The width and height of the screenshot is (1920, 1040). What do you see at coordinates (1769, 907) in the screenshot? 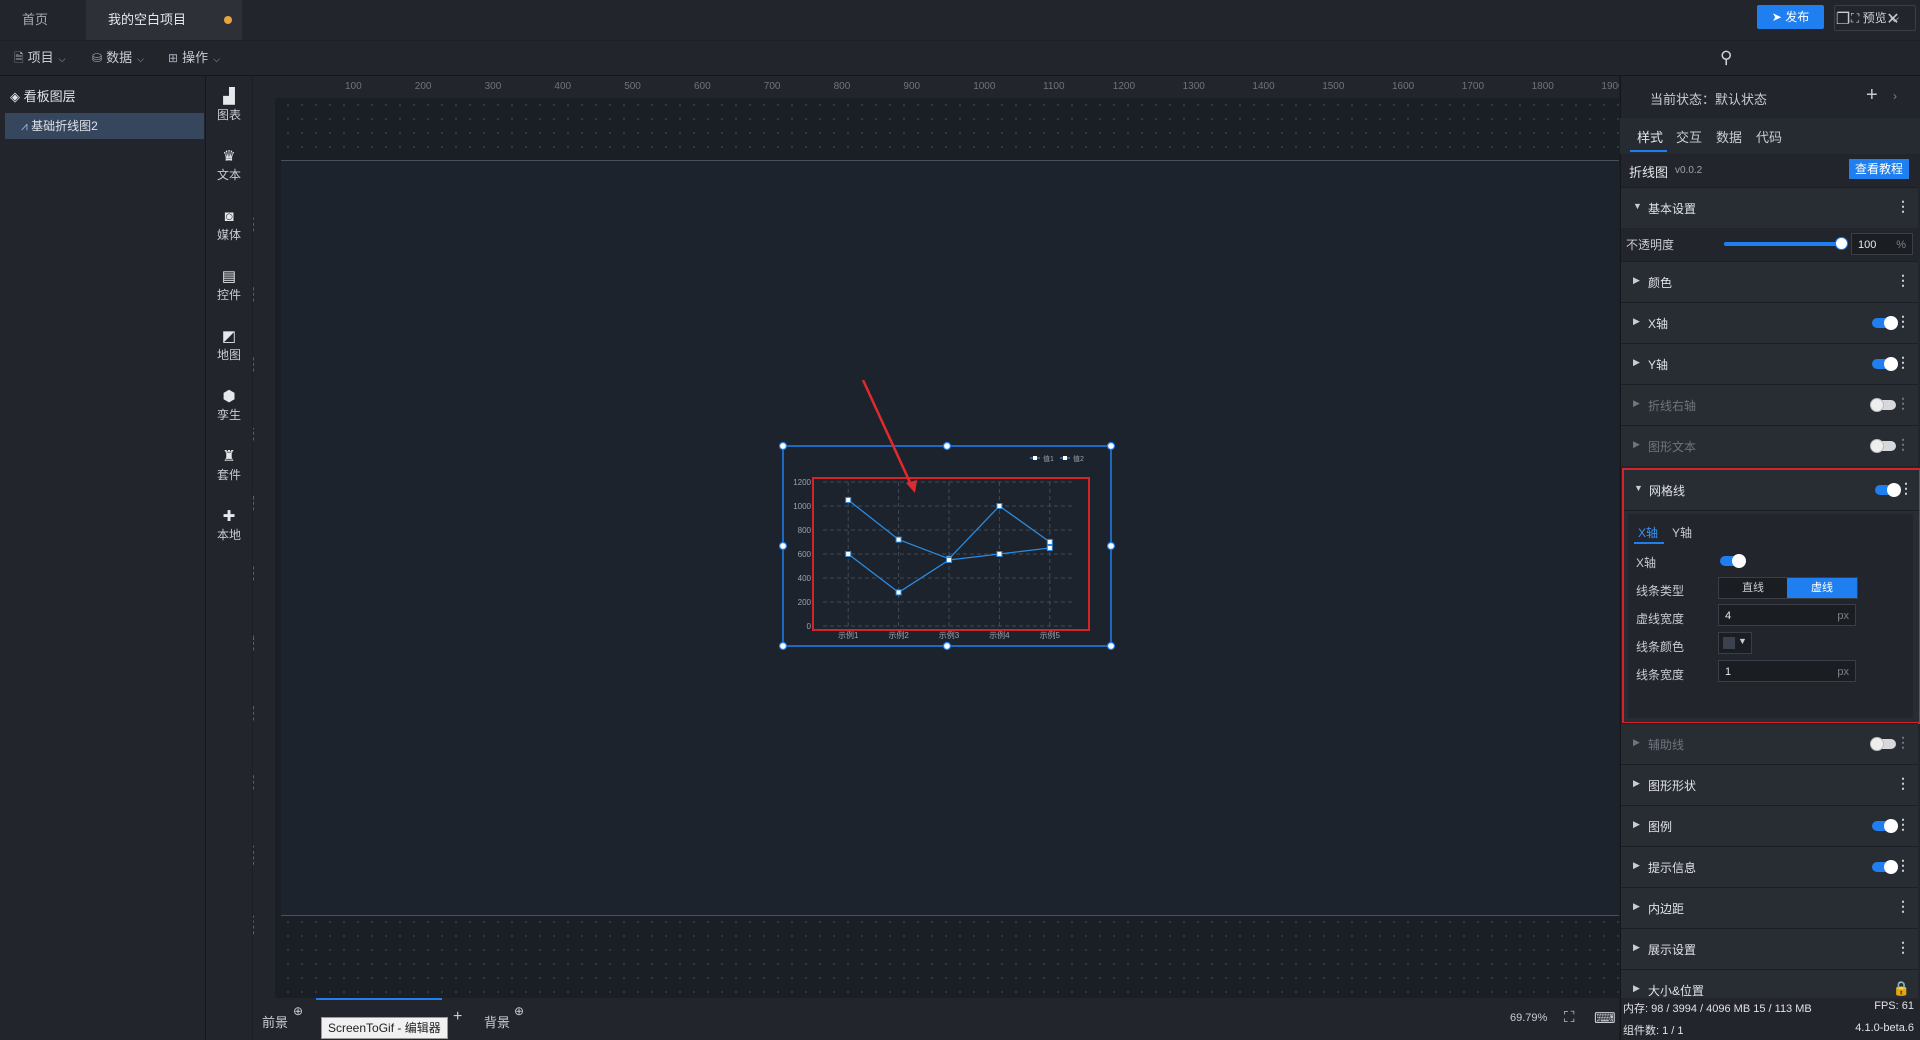
I see `section-padding: ▶ 内边距 ⋮` at bounding box center [1769, 907].